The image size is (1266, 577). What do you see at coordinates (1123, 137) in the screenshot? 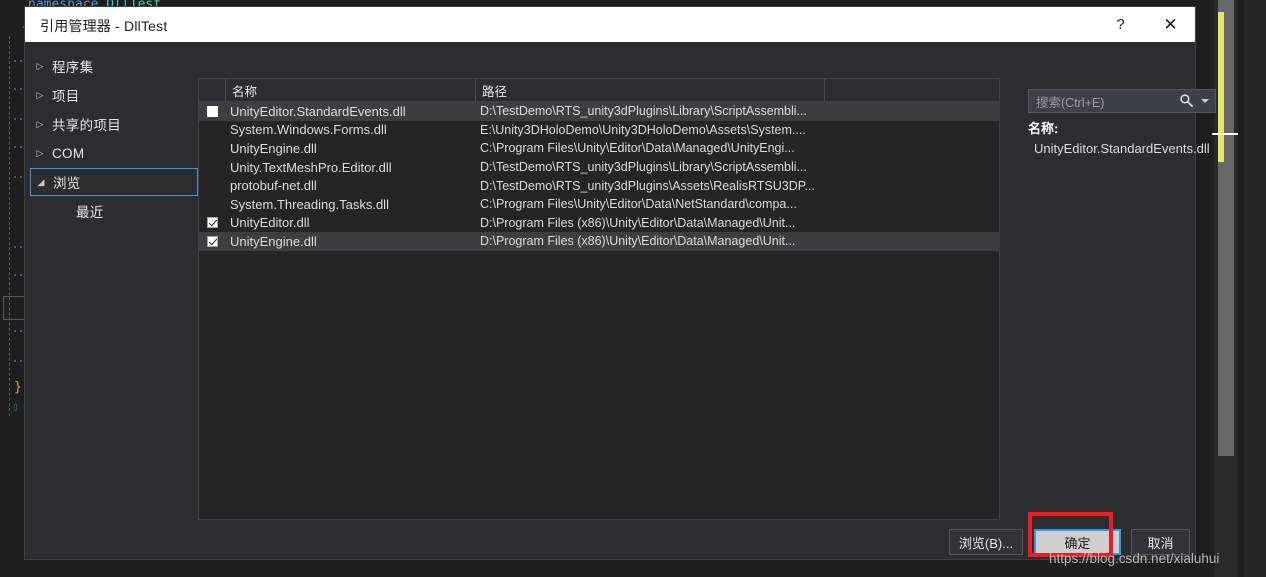
I see `selected-item-details: 名称: UnityEditor.StandardEvents.dll` at bounding box center [1123, 137].